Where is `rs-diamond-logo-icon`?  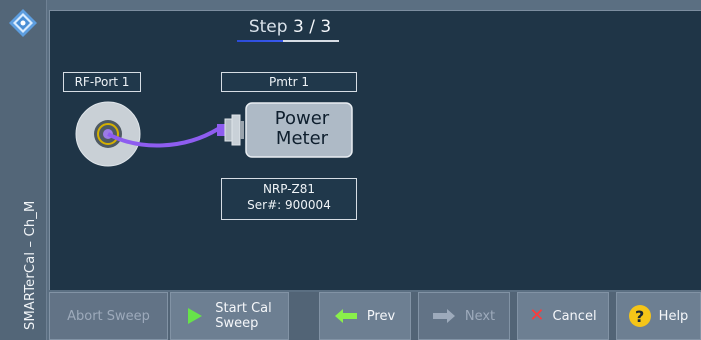
rs-diamond-logo-icon is located at coordinates (23, 23).